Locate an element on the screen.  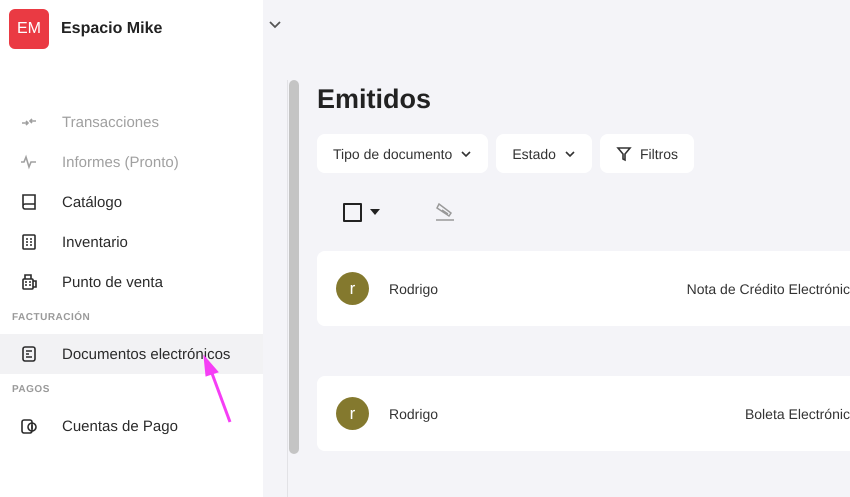
document-type: Boleta Electrónic is located at coordinates (797, 414).